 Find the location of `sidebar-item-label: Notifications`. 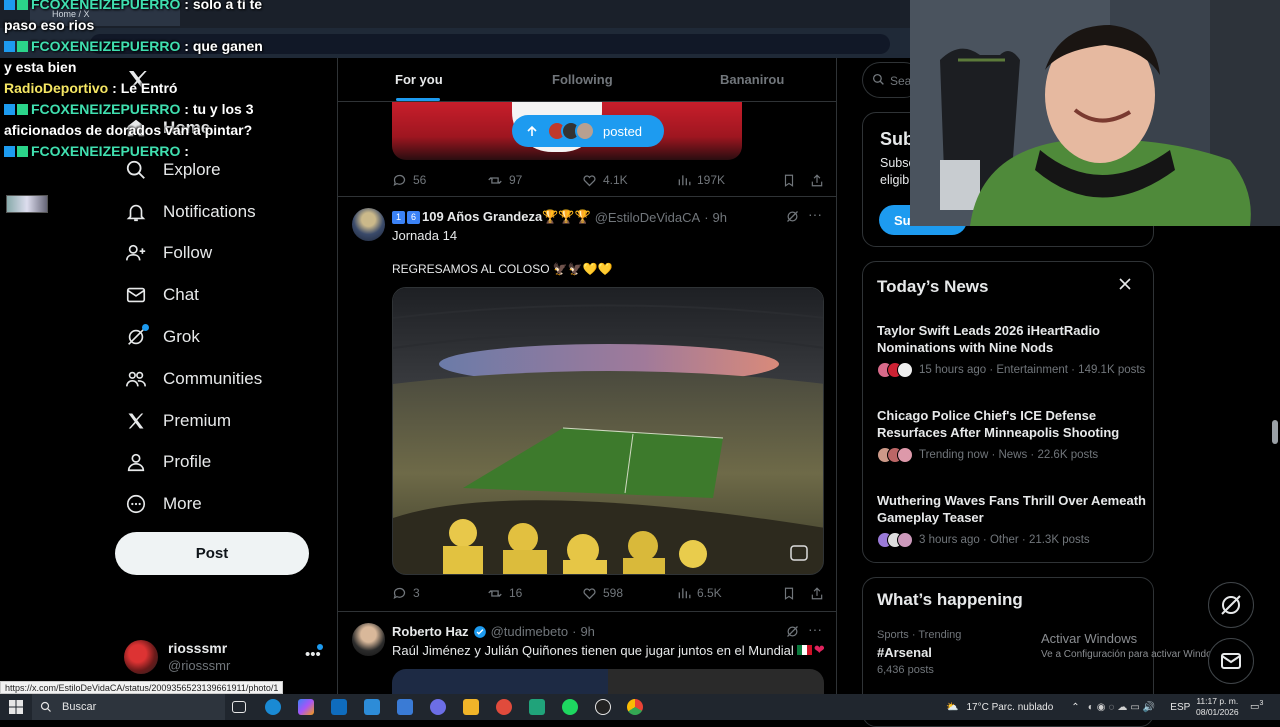

sidebar-item-label: Notifications is located at coordinates (209, 211).